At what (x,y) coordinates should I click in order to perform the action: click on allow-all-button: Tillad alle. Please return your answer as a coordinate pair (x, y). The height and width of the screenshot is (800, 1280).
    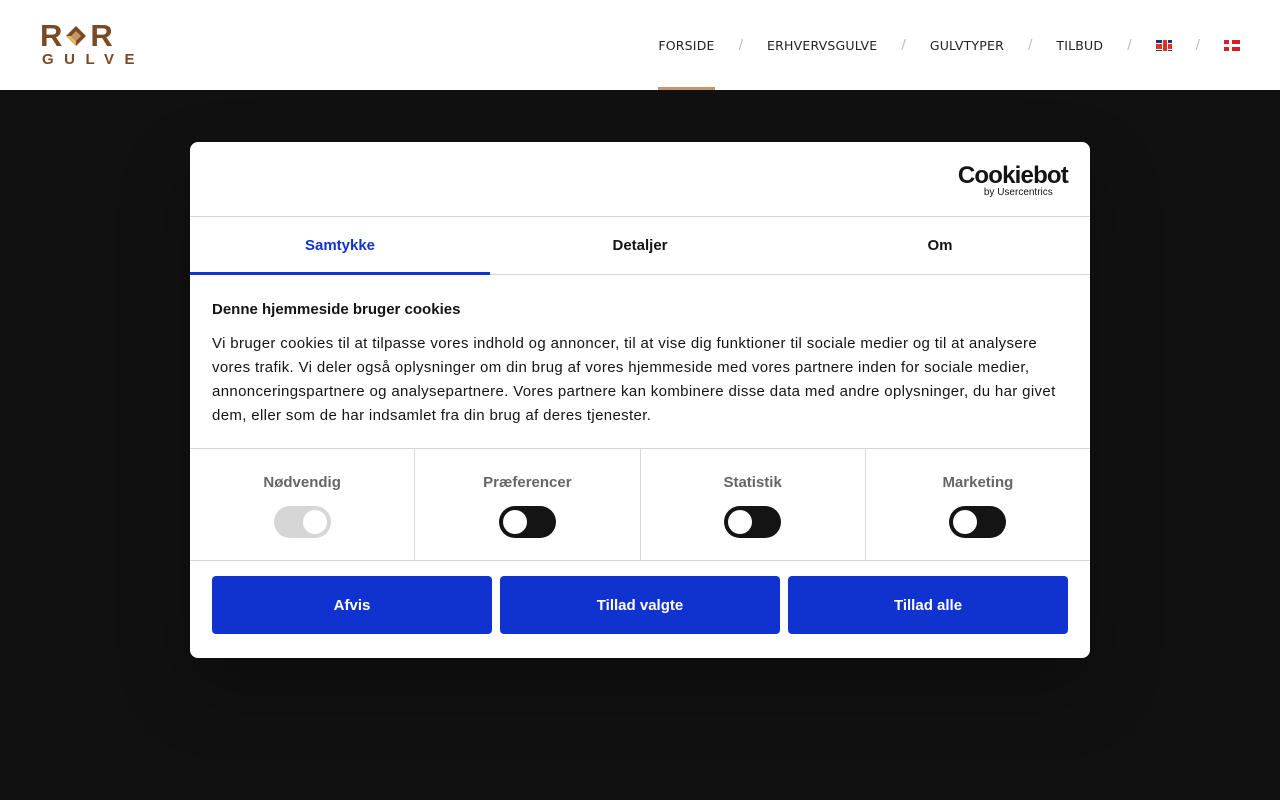
    Looking at the image, I should click on (928, 605).